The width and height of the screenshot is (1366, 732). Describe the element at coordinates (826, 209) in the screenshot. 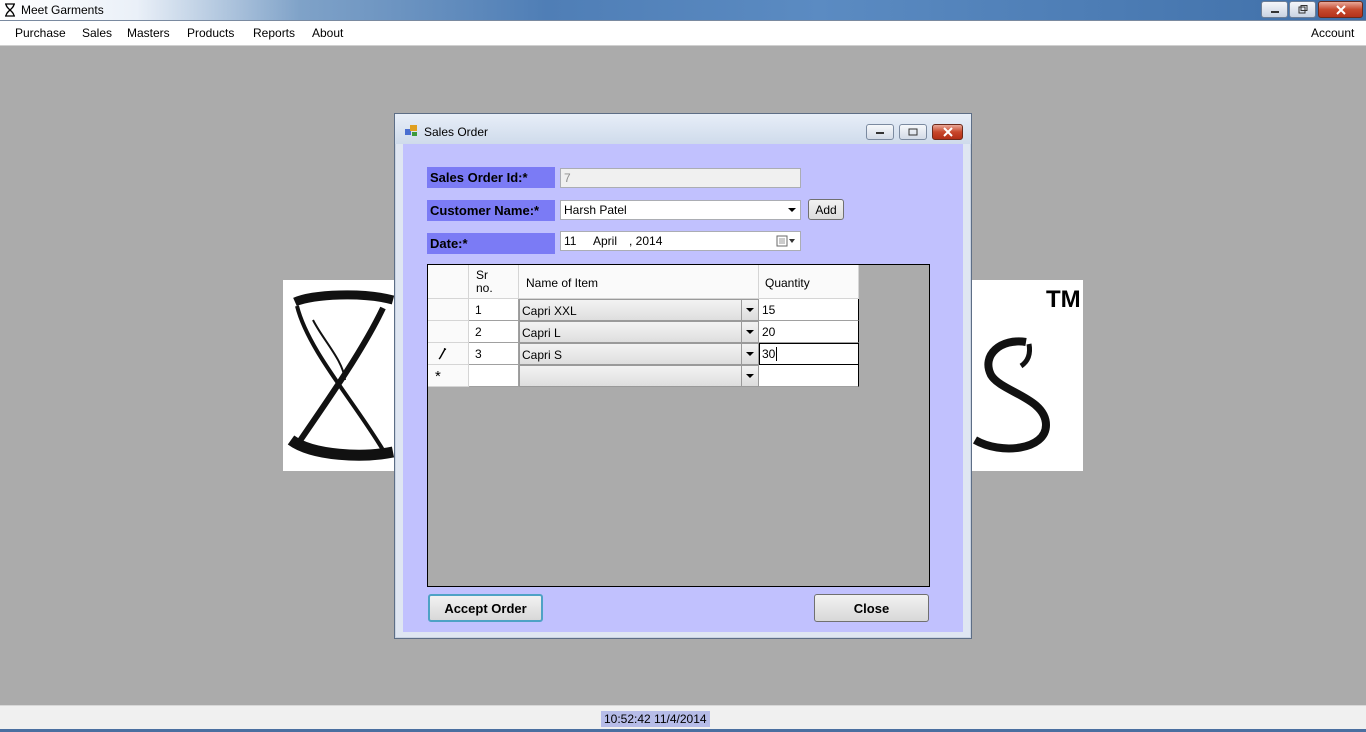

I see `add-customer-button: Add` at that location.